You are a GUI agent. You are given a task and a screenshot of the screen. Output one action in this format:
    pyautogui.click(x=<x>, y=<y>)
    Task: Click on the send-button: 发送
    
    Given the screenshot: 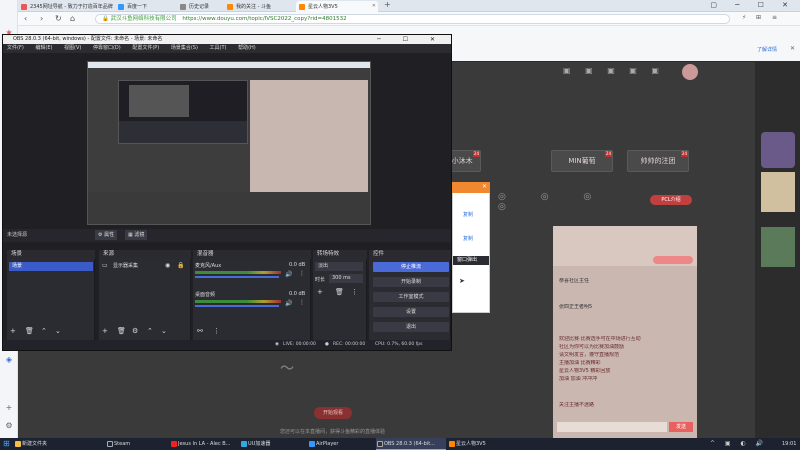 What is the action you would take?
    pyautogui.click(x=681, y=427)
    